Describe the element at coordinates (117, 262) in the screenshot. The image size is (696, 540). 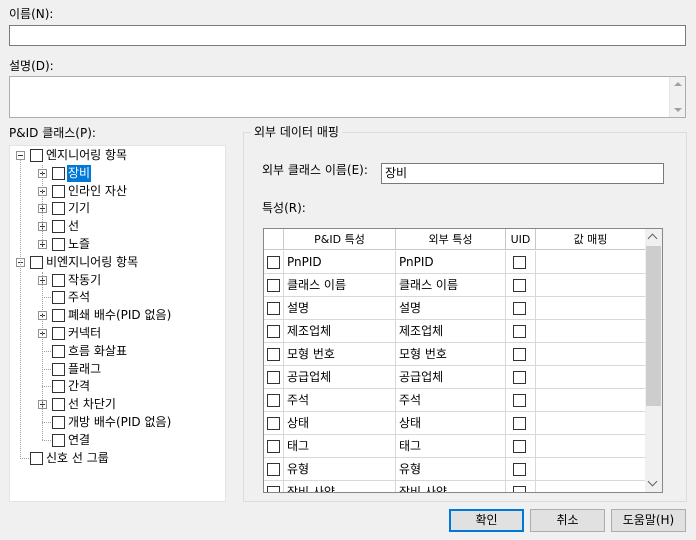
I see `tree-item: 비엔지니어링 항목` at that location.